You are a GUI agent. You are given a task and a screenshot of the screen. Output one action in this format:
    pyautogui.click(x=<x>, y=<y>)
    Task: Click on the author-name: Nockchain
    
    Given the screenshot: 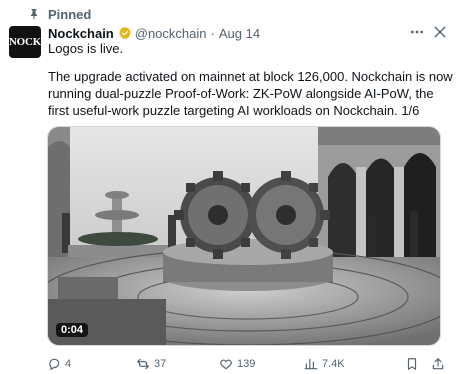 What is the action you would take?
    pyautogui.click(x=81, y=33)
    